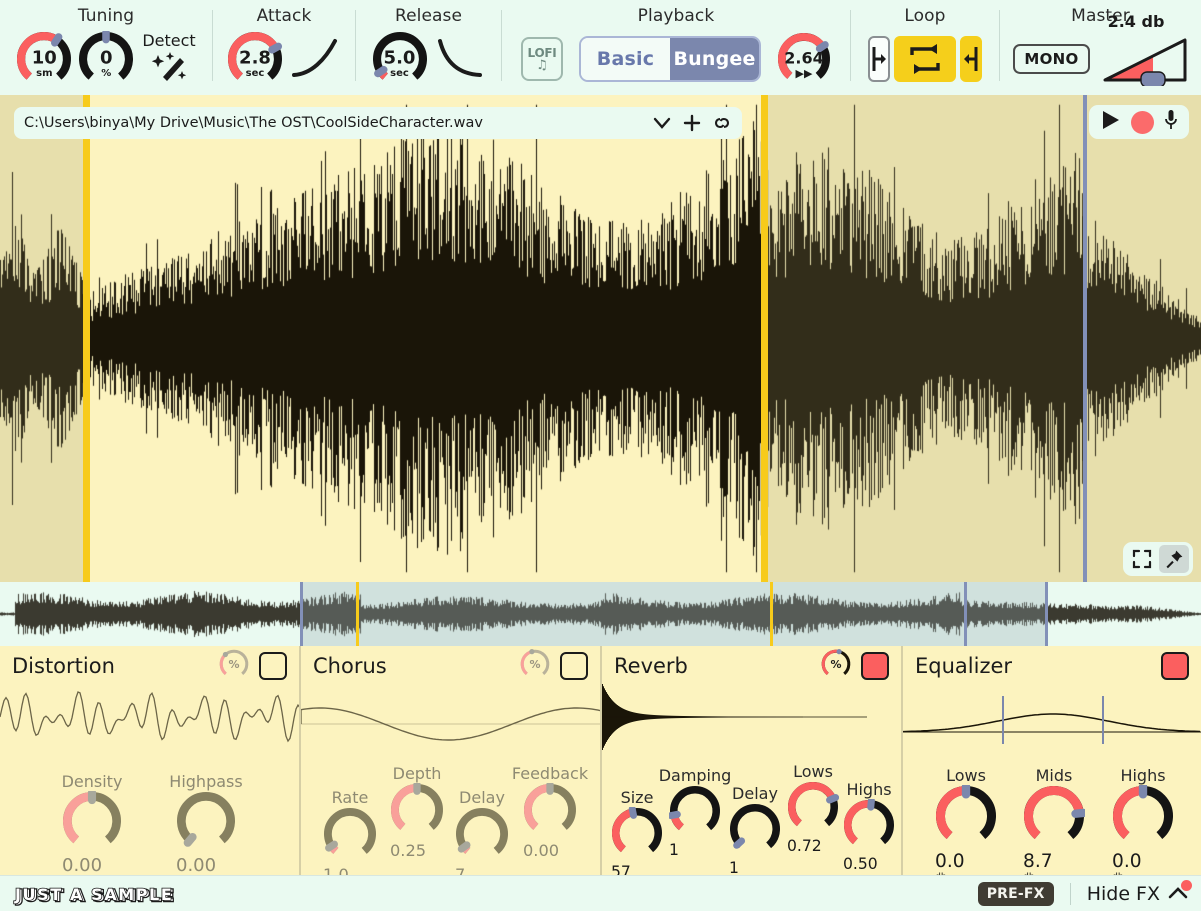 The image size is (1201, 911). Describe the element at coordinates (149, 815) in the screenshot. I see `fx-knob-group: Density 0.00 Highpass 0.00` at that location.